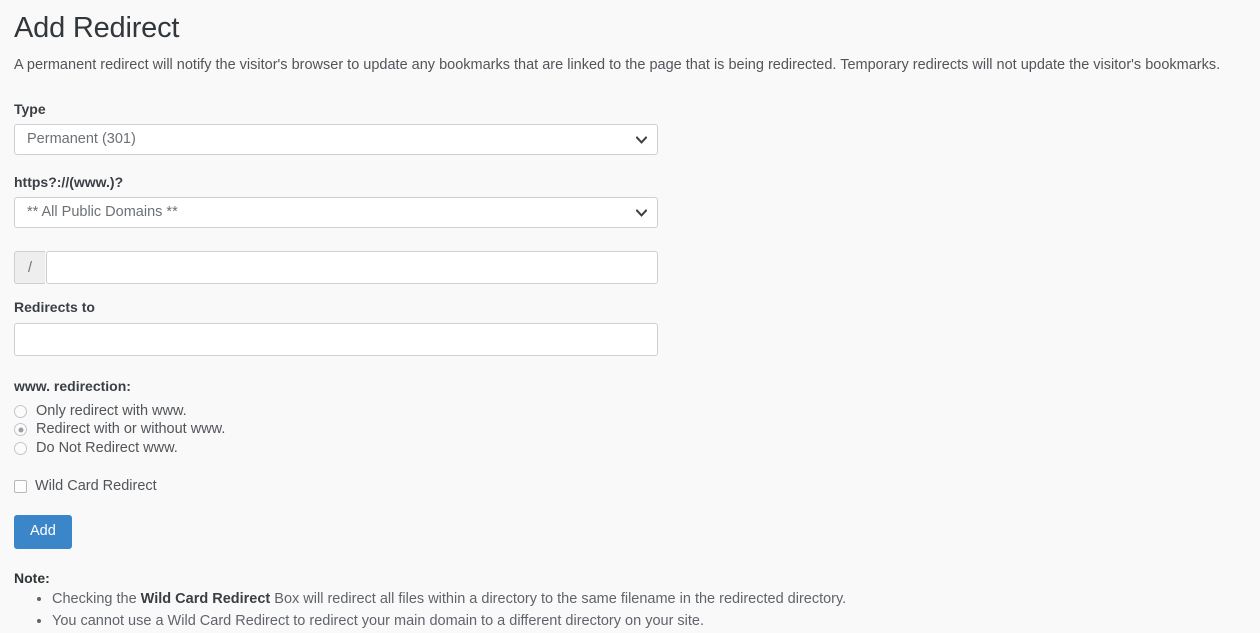 The image size is (1260, 633). I want to click on type-select-wrapper: Permanent (301), so click(336, 140).